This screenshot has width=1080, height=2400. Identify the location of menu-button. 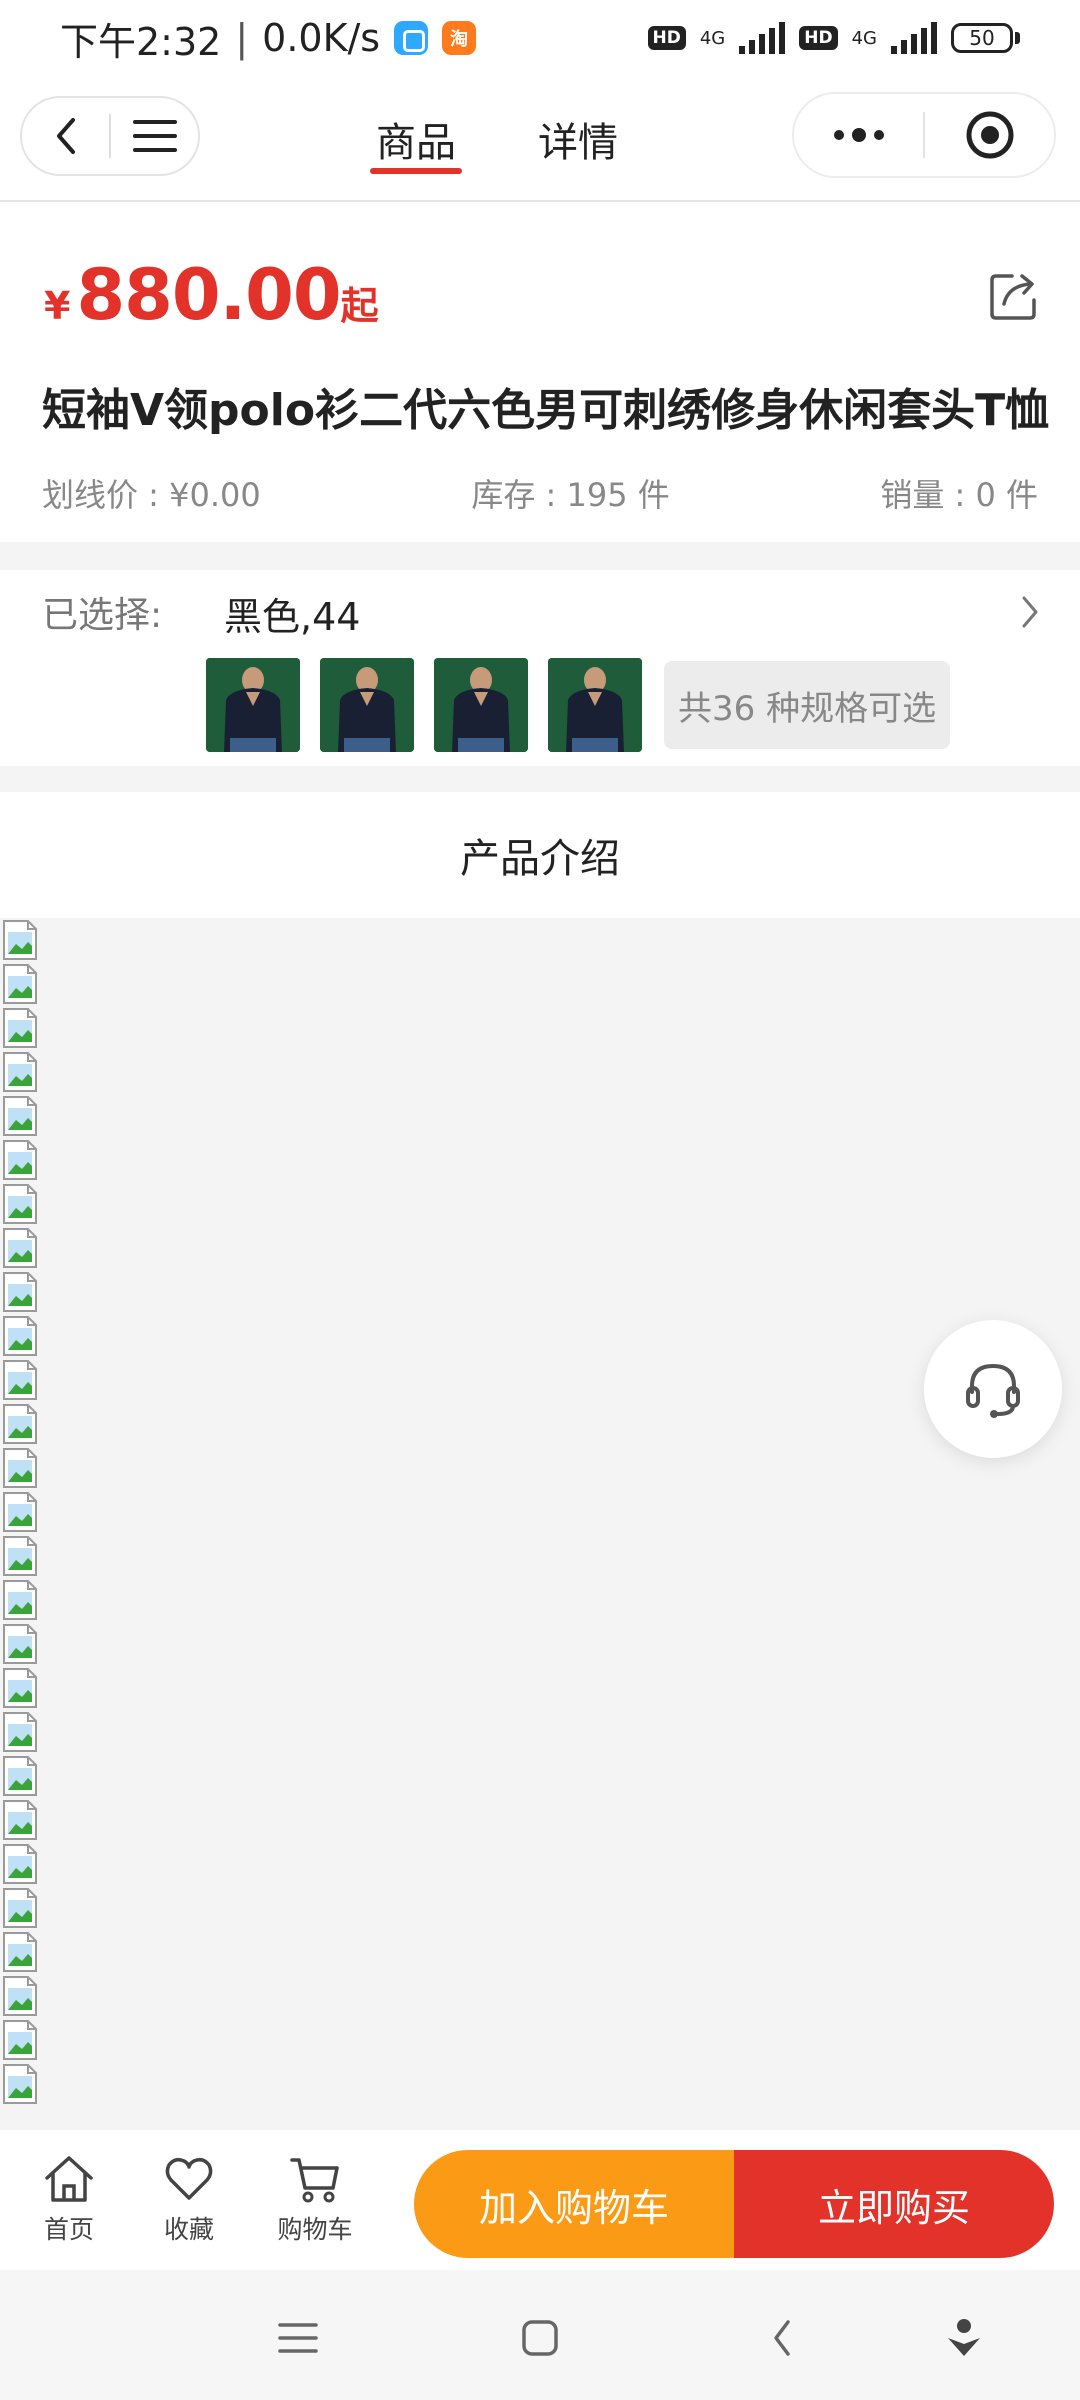
(154, 136).